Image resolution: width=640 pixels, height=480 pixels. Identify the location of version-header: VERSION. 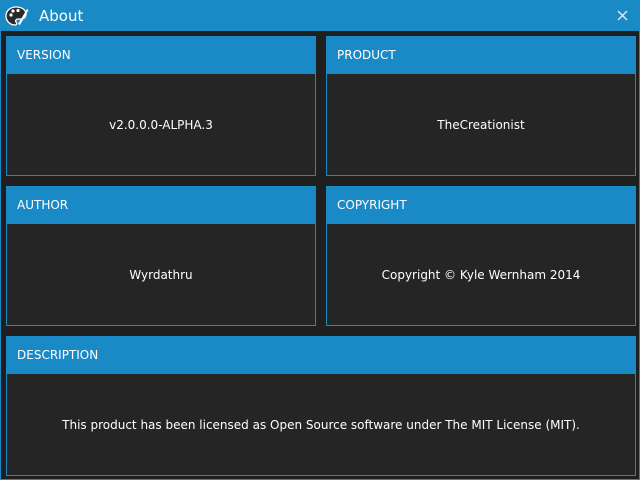
(161, 55).